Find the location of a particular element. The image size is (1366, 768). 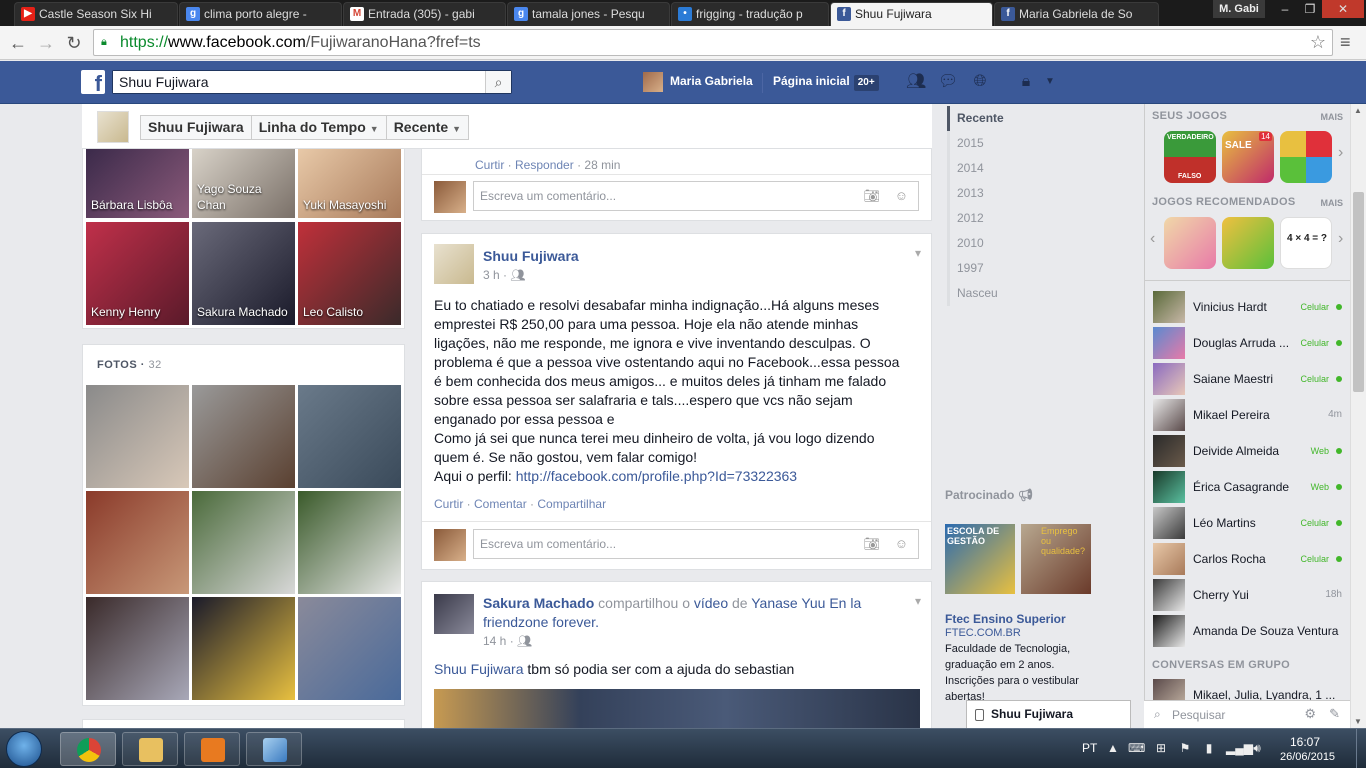

forward-arrow-icon: → is located at coordinates (46, 43).